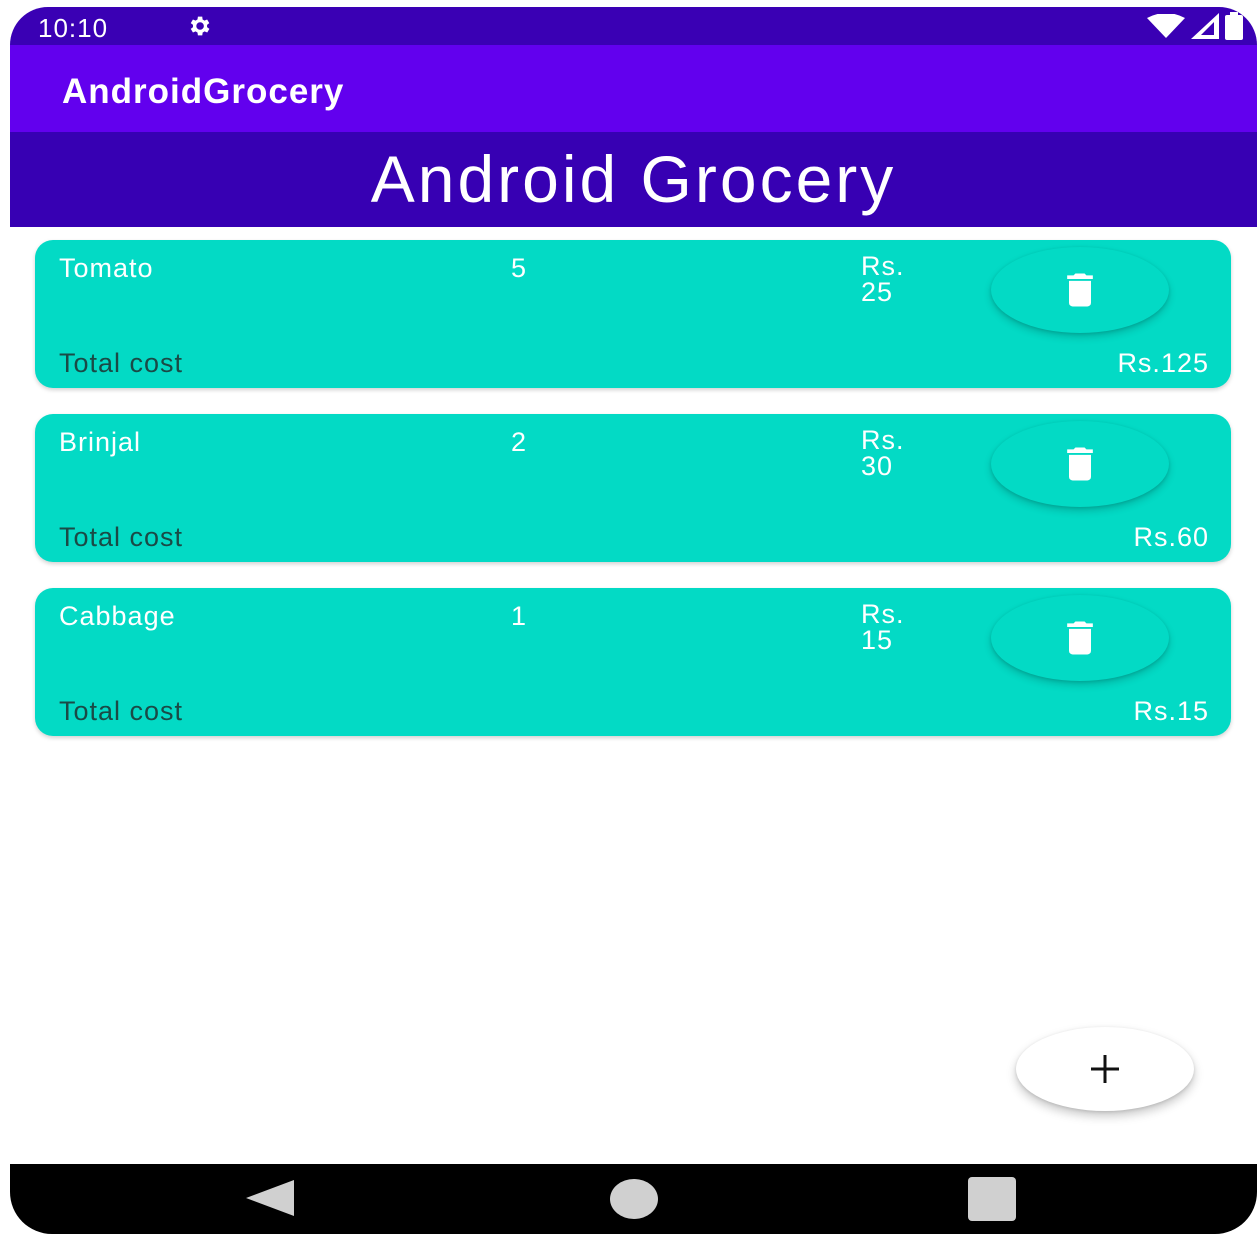  What do you see at coordinates (100, 442) in the screenshot?
I see `item-name: Brinjal` at bounding box center [100, 442].